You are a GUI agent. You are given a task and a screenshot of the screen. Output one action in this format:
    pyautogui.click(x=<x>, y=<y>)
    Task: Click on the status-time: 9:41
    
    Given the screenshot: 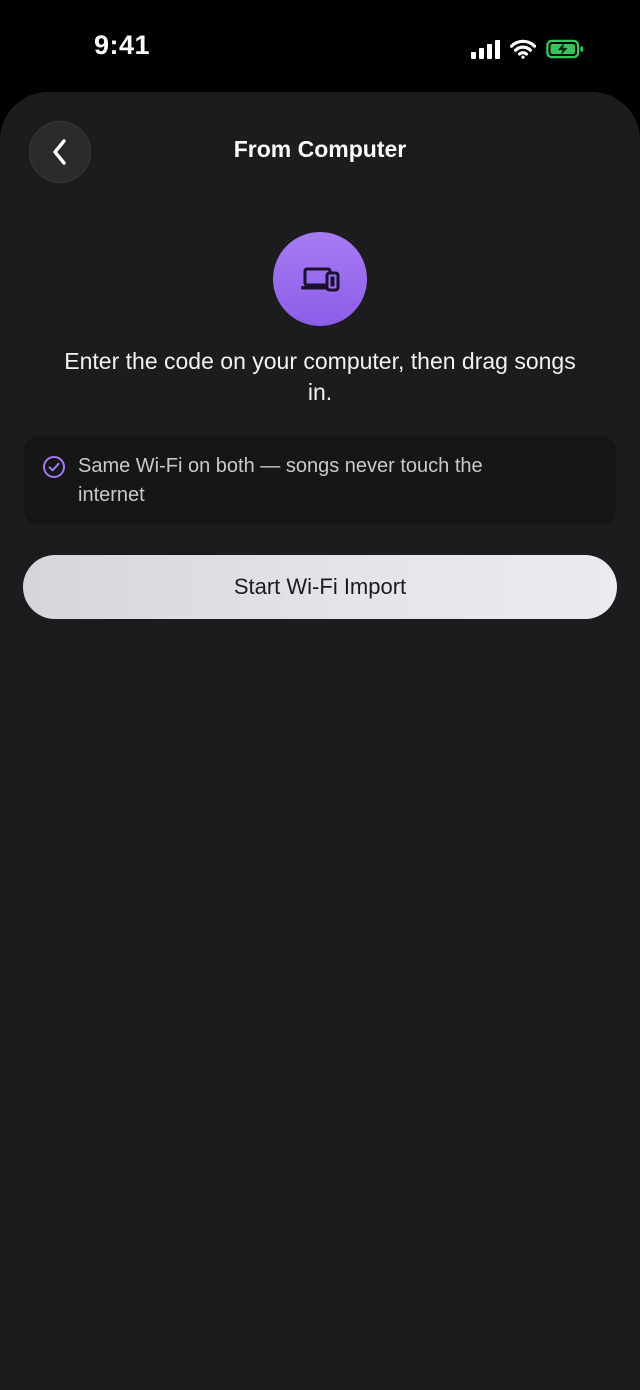 What is the action you would take?
    pyautogui.click(x=122, y=45)
    